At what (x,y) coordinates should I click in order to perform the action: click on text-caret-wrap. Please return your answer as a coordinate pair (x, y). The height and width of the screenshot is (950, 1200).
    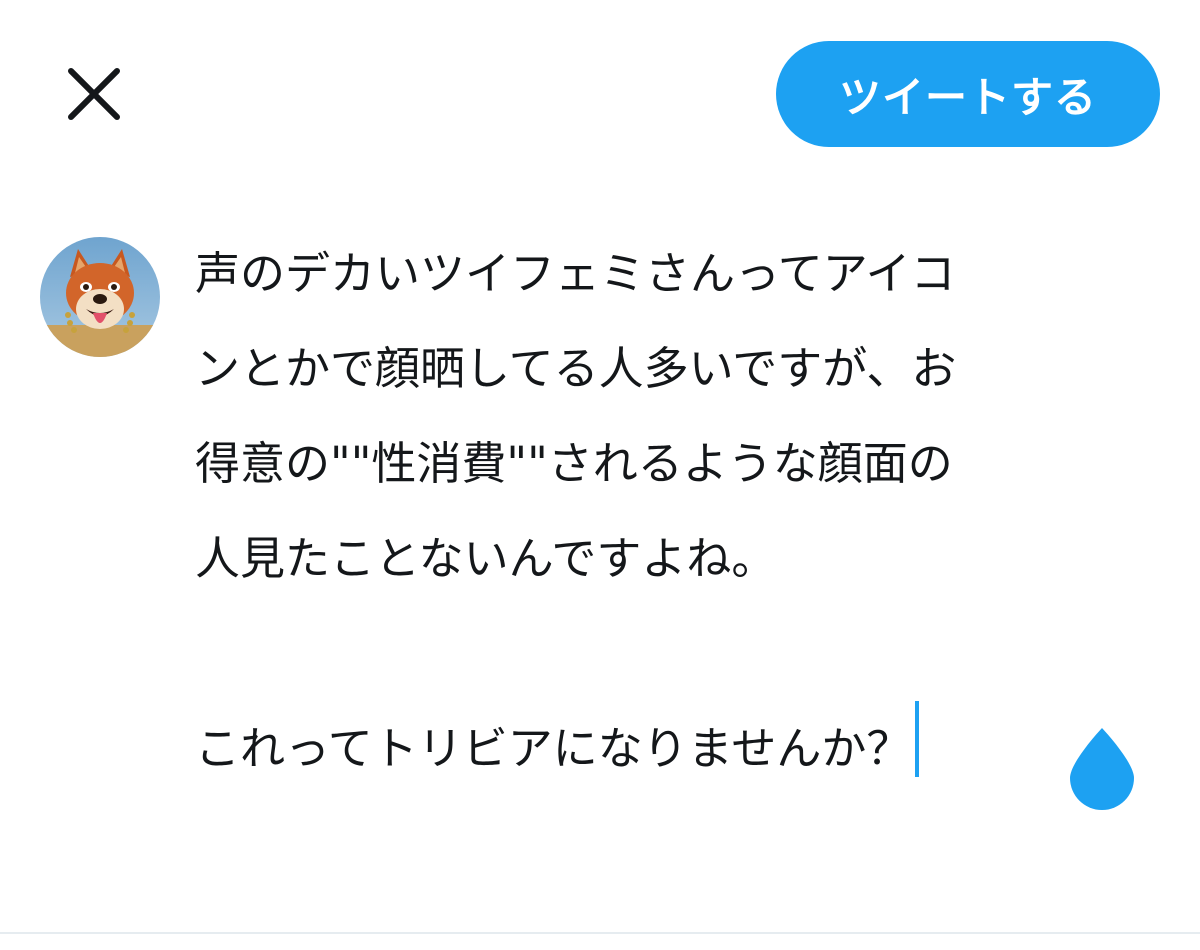
    Looking at the image, I should click on (915, 748).